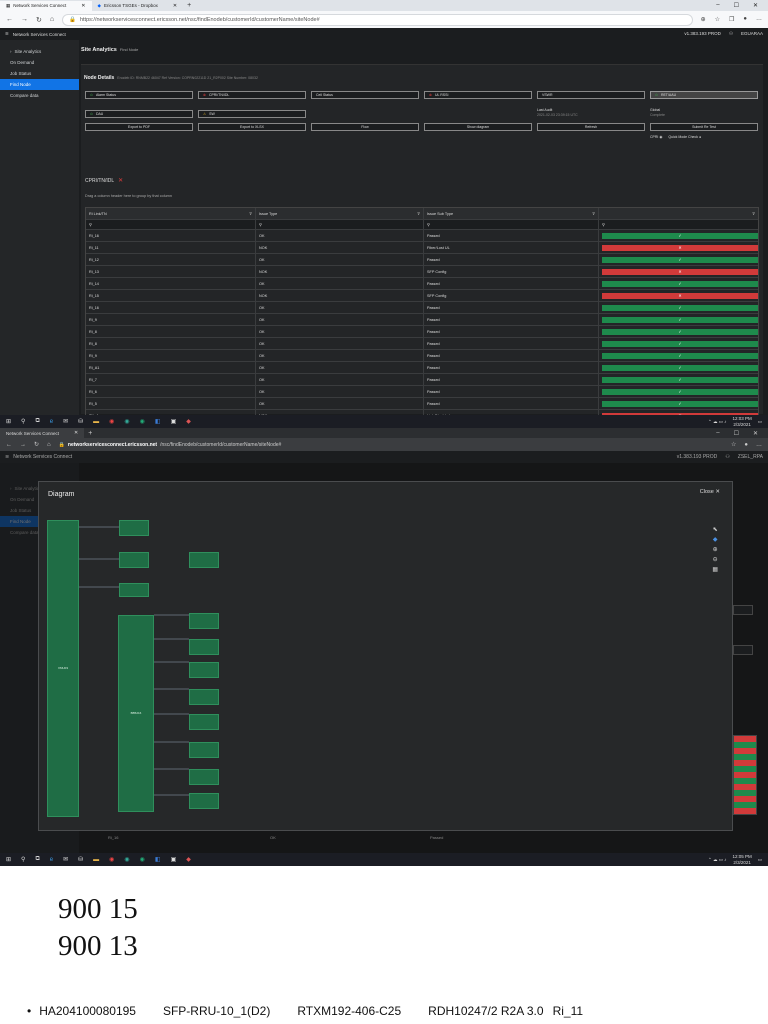 The width and height of the screenshot is (768, 1024). I want to click on submit-retest-button: Submit Re Test, so click(704, 127).